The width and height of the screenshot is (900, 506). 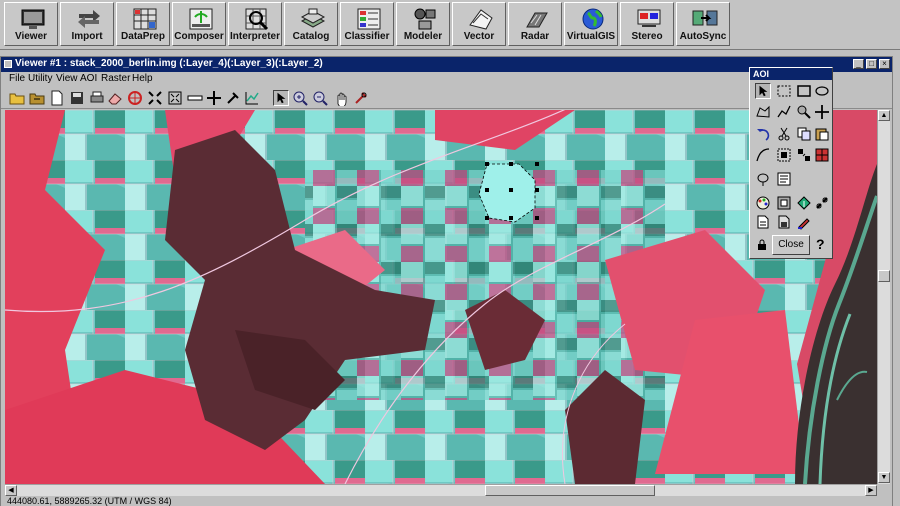 I want to click on new-document-icon, so click(x=57, y=98).